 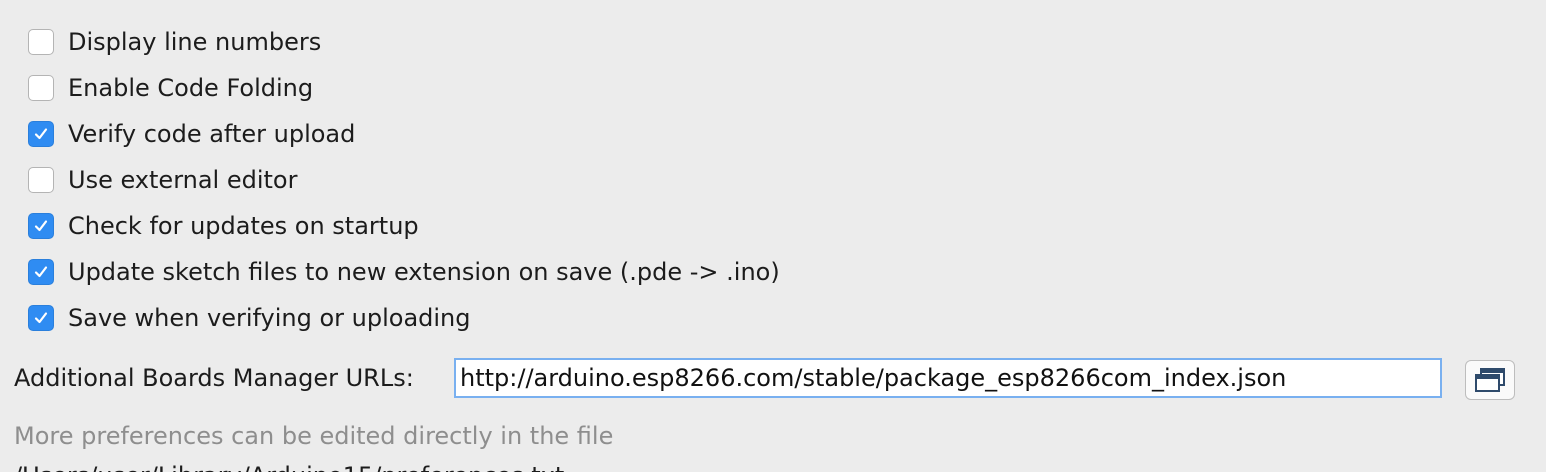 I want to click on verify-code-after-upload-option: Verify code after upload, so click(x=191, y=134).